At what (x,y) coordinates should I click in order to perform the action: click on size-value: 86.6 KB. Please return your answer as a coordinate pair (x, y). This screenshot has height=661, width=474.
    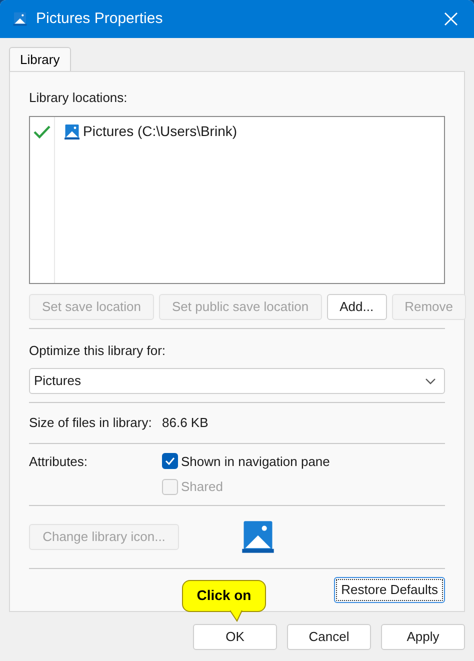
    Looking at the image, I should click on (185, 423).